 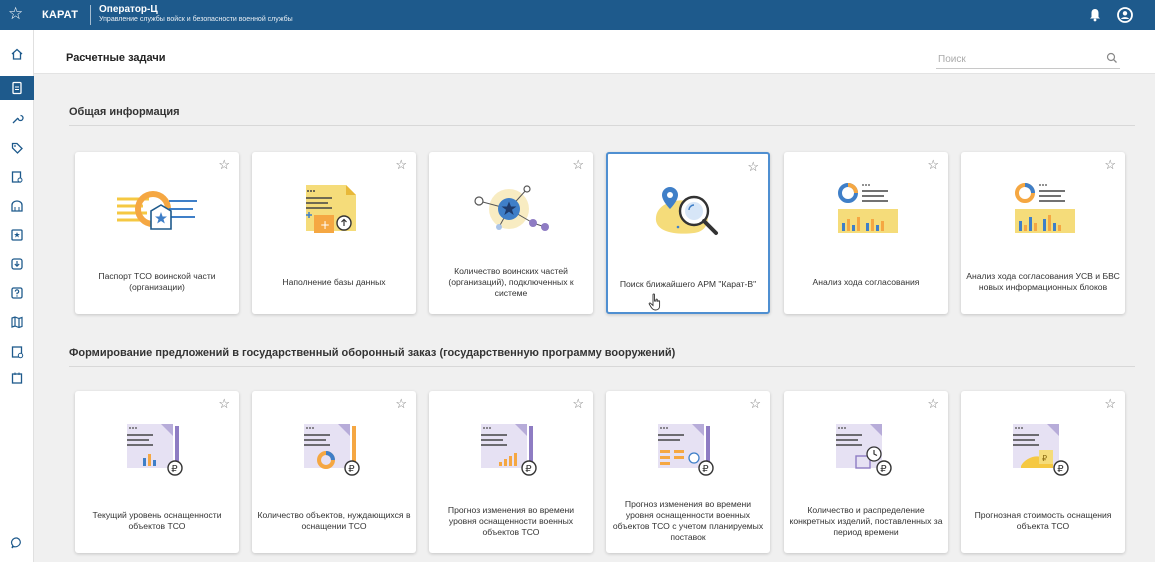 What do you see at coordinates (1041, 448) in the screenshot?
I see `cost-icon: ₽ ₽` at bounding box center [1041, 448].